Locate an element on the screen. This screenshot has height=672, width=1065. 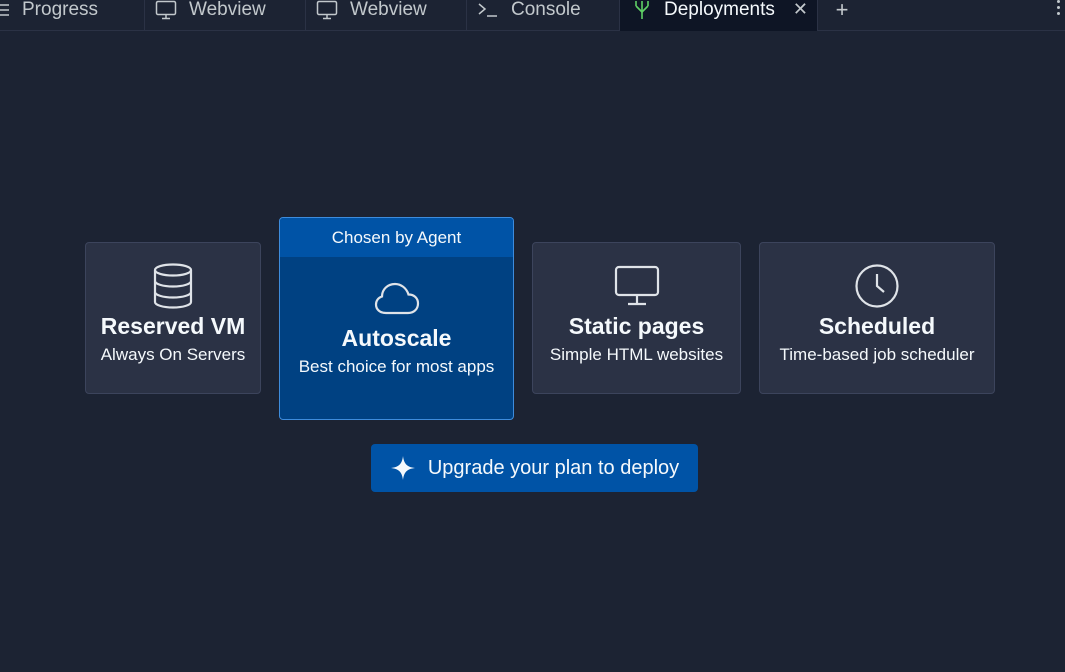
card-title: Scheduled is located at coordinates (877, 326).